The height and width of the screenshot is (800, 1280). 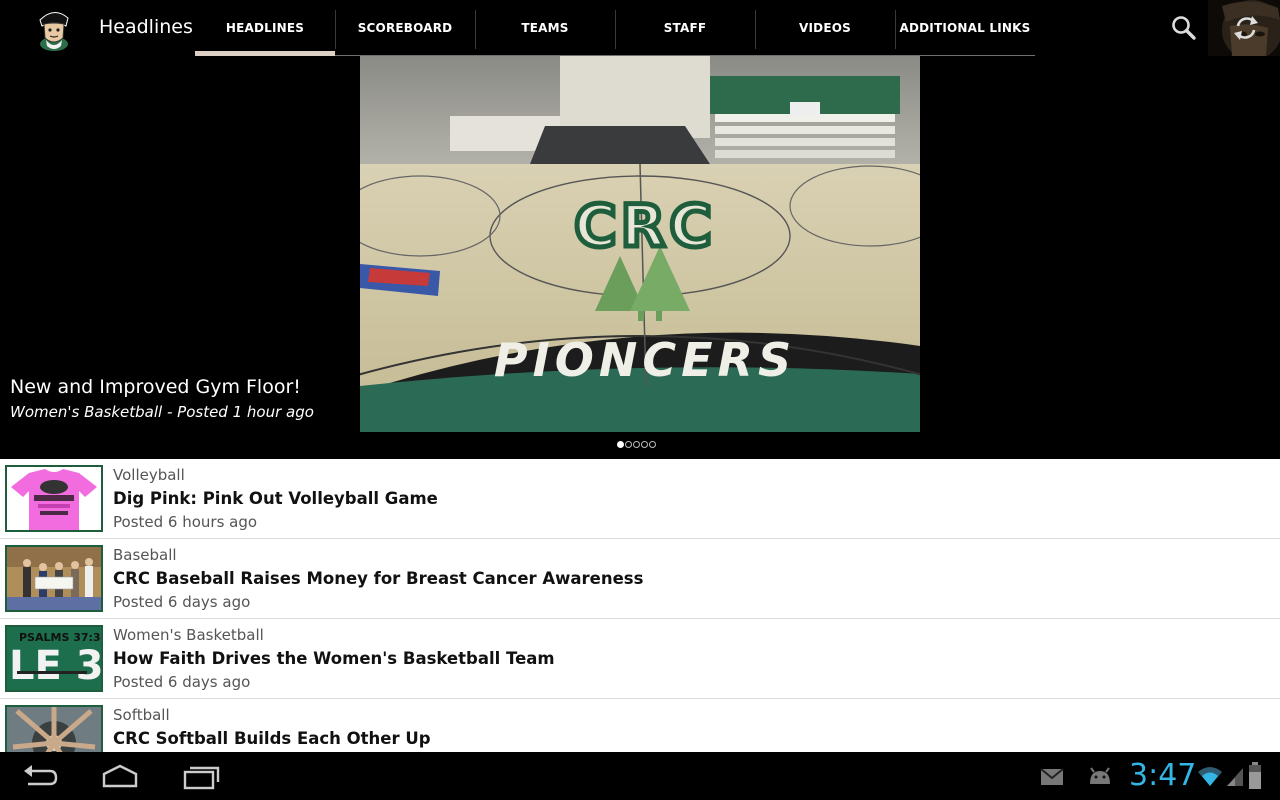 I want to click on tab-staff: STAFF, so click(x=685, y=27).